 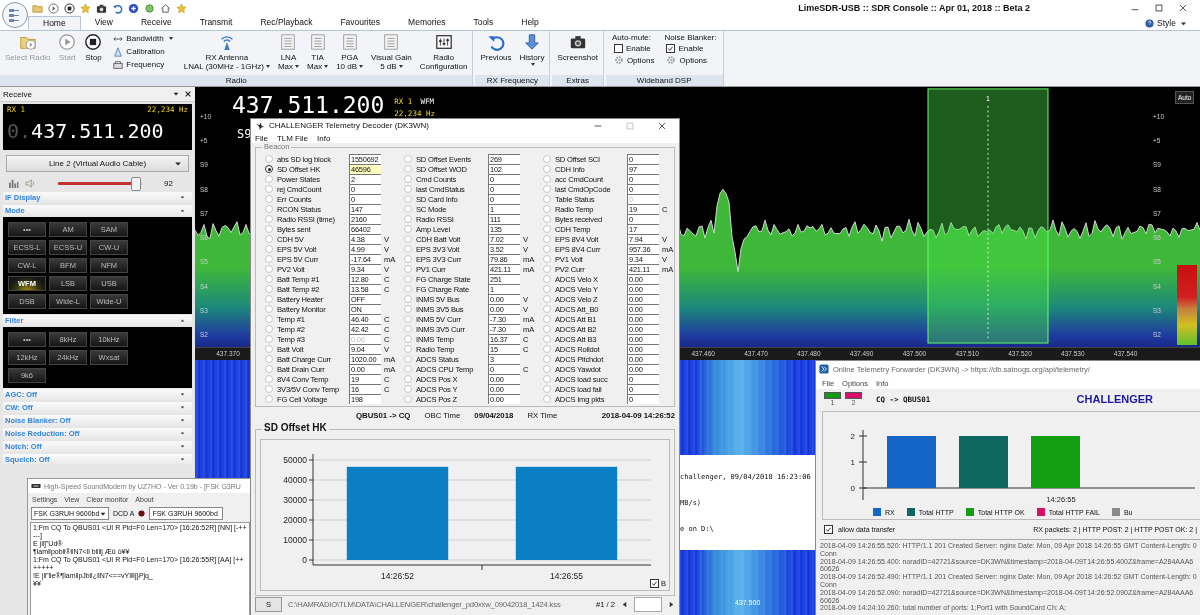 What do you see at coordinates (624, 605) in the screenshot?
I see `left-arrow-icon` at bounding box center [624, 605].